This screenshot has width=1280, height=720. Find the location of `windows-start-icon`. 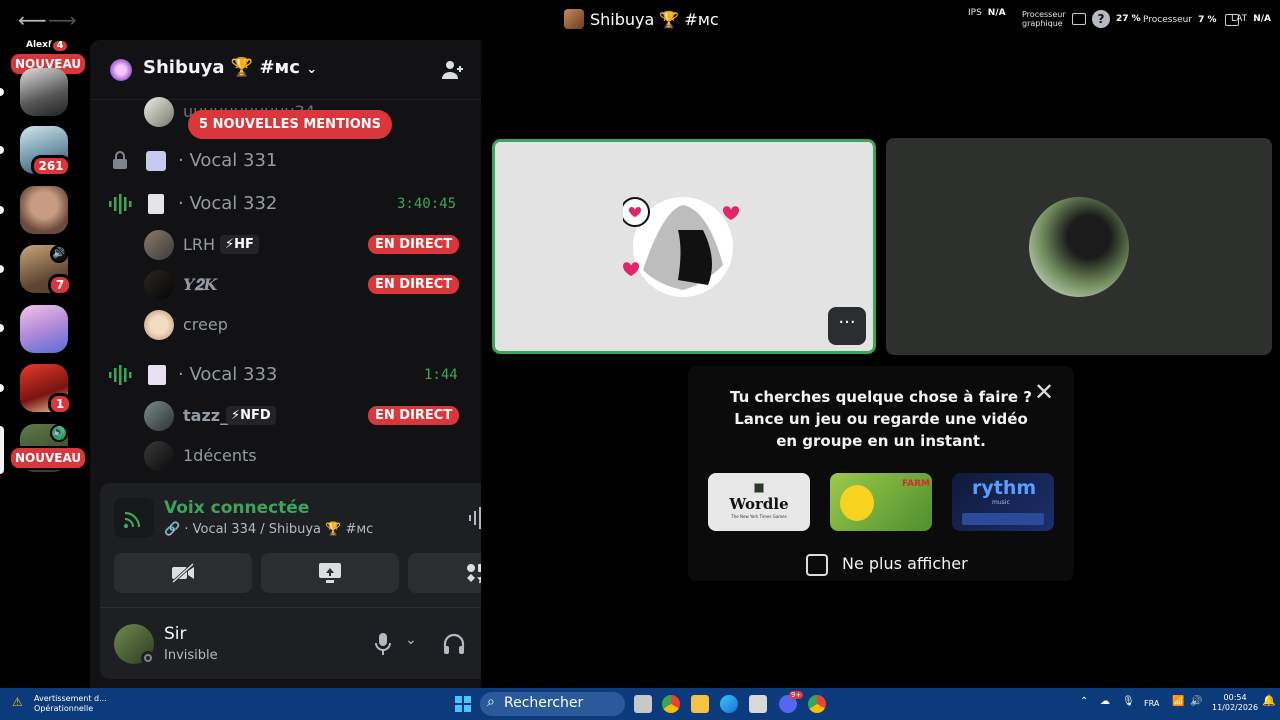

windows-start-icon is located at coordinates (463, 704).